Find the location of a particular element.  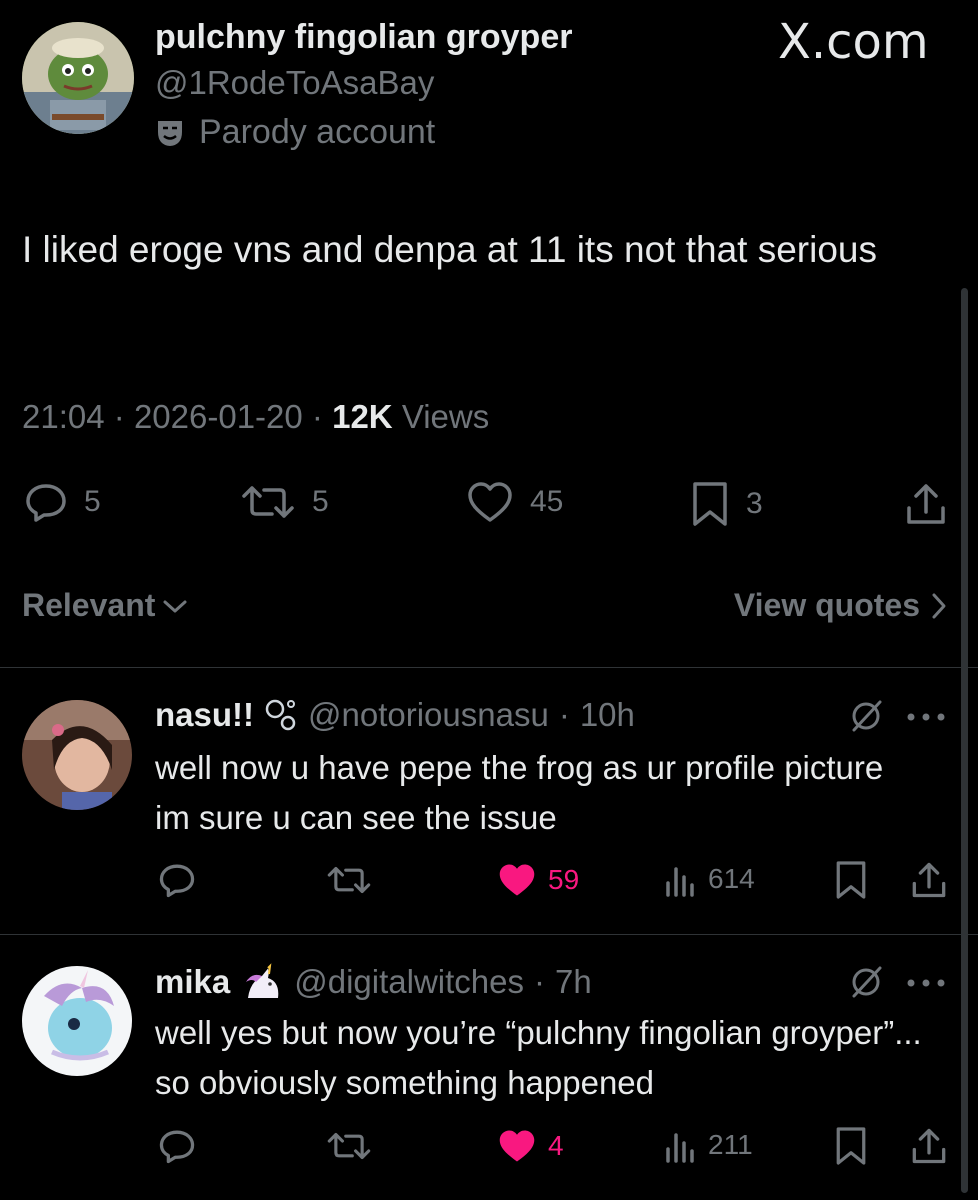

share-button is located at coordinates (926, 504).